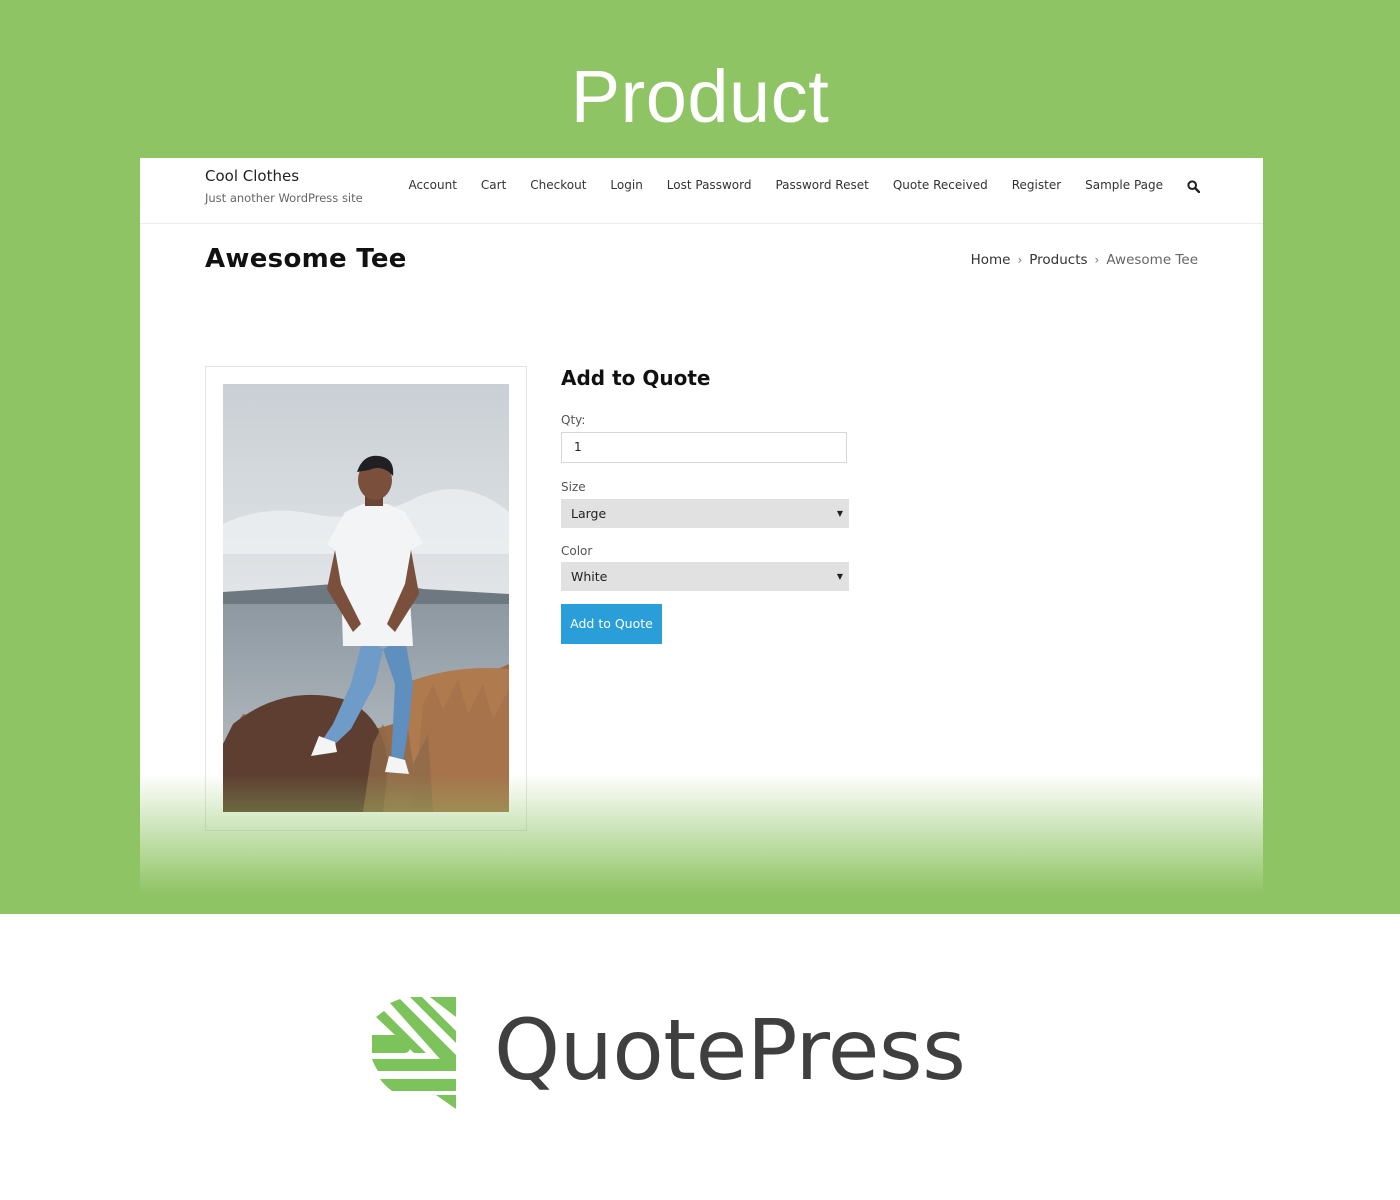  I want to click on color-select: White ▼, so click(705, 576).